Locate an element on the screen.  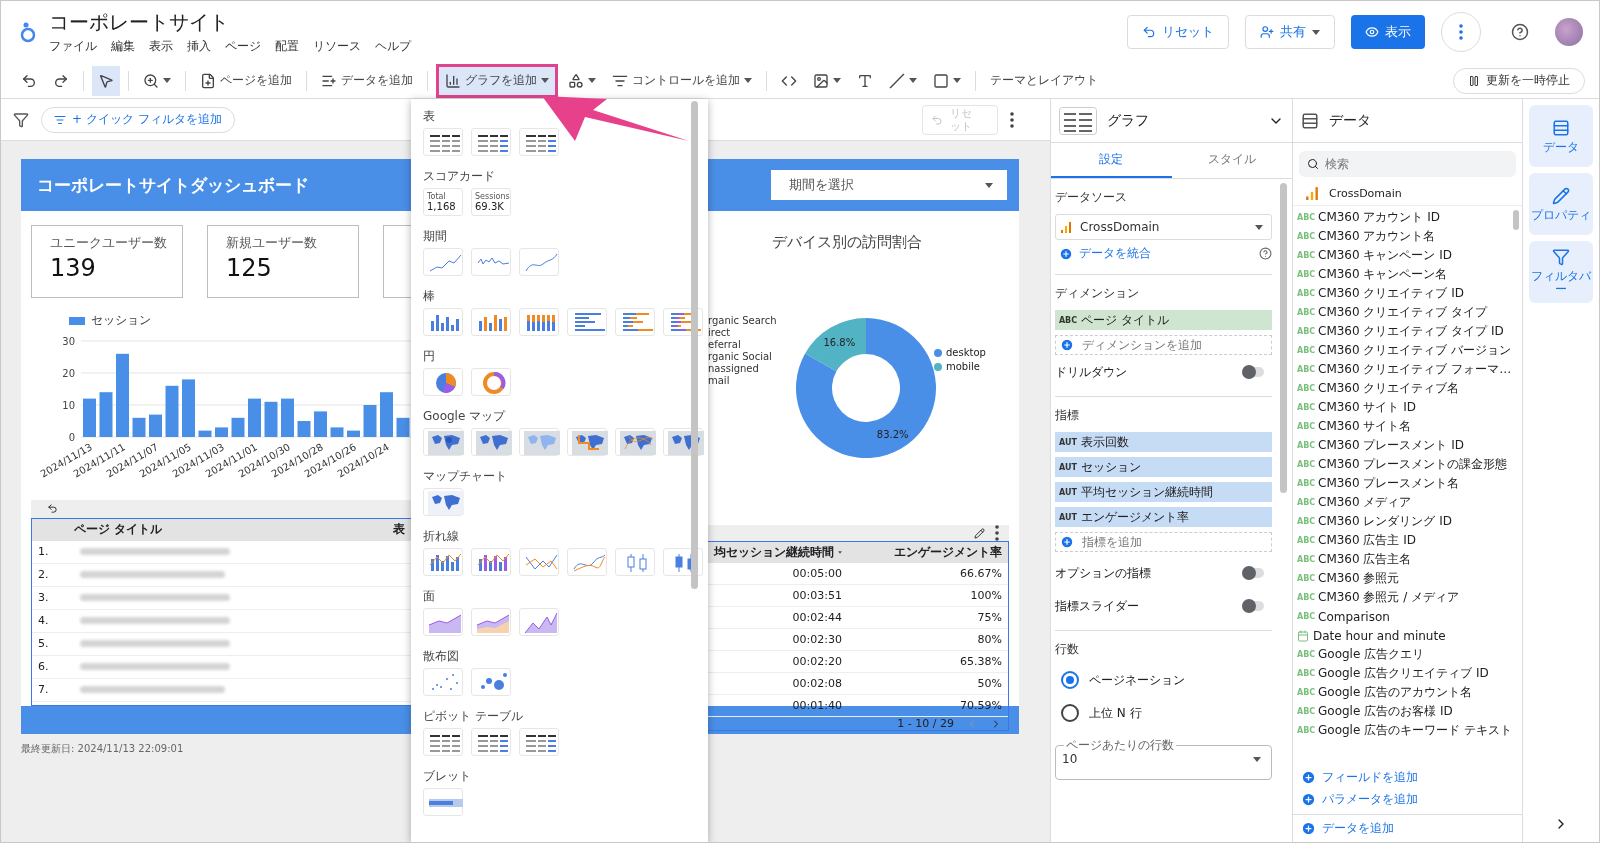
blend-data-link: データを統合 is located at coordinates (1105, 253).